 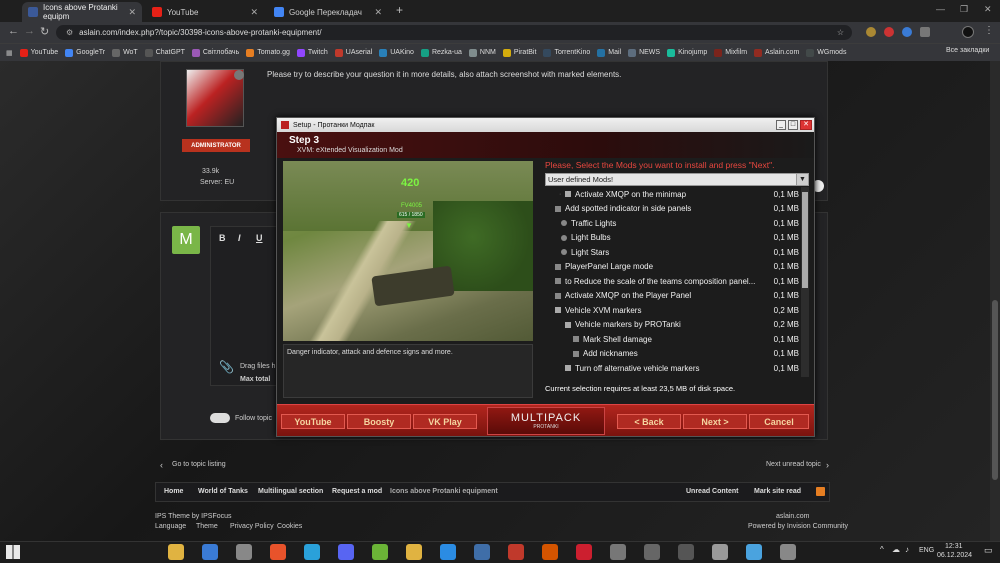 What do you see at coordinates (715, 421) in the screenshot?
I see `next-button: Next >` at bounding box center [715, 421].